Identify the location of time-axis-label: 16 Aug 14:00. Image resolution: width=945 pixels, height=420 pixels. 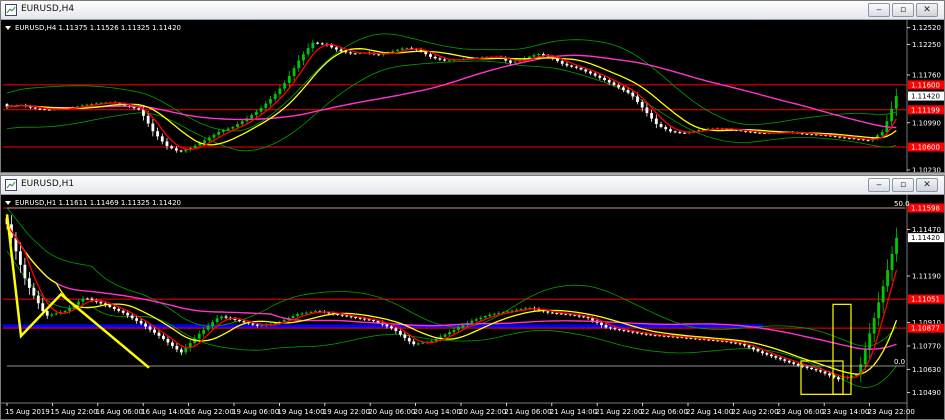
(164, 412).